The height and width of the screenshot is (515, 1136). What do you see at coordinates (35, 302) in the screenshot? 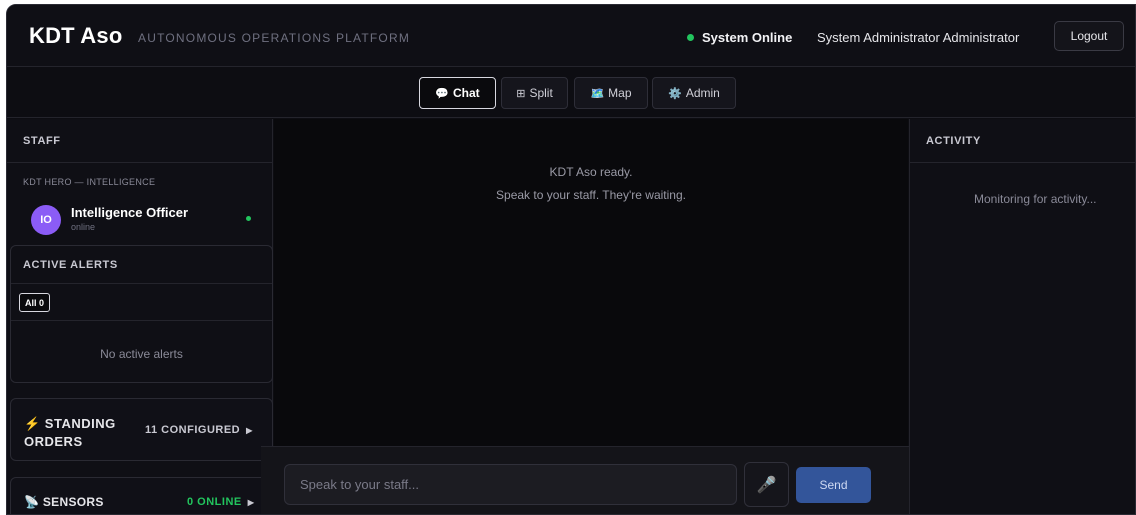
I see `alerts-filter-all: All 0` at bounding box center [35, 302].